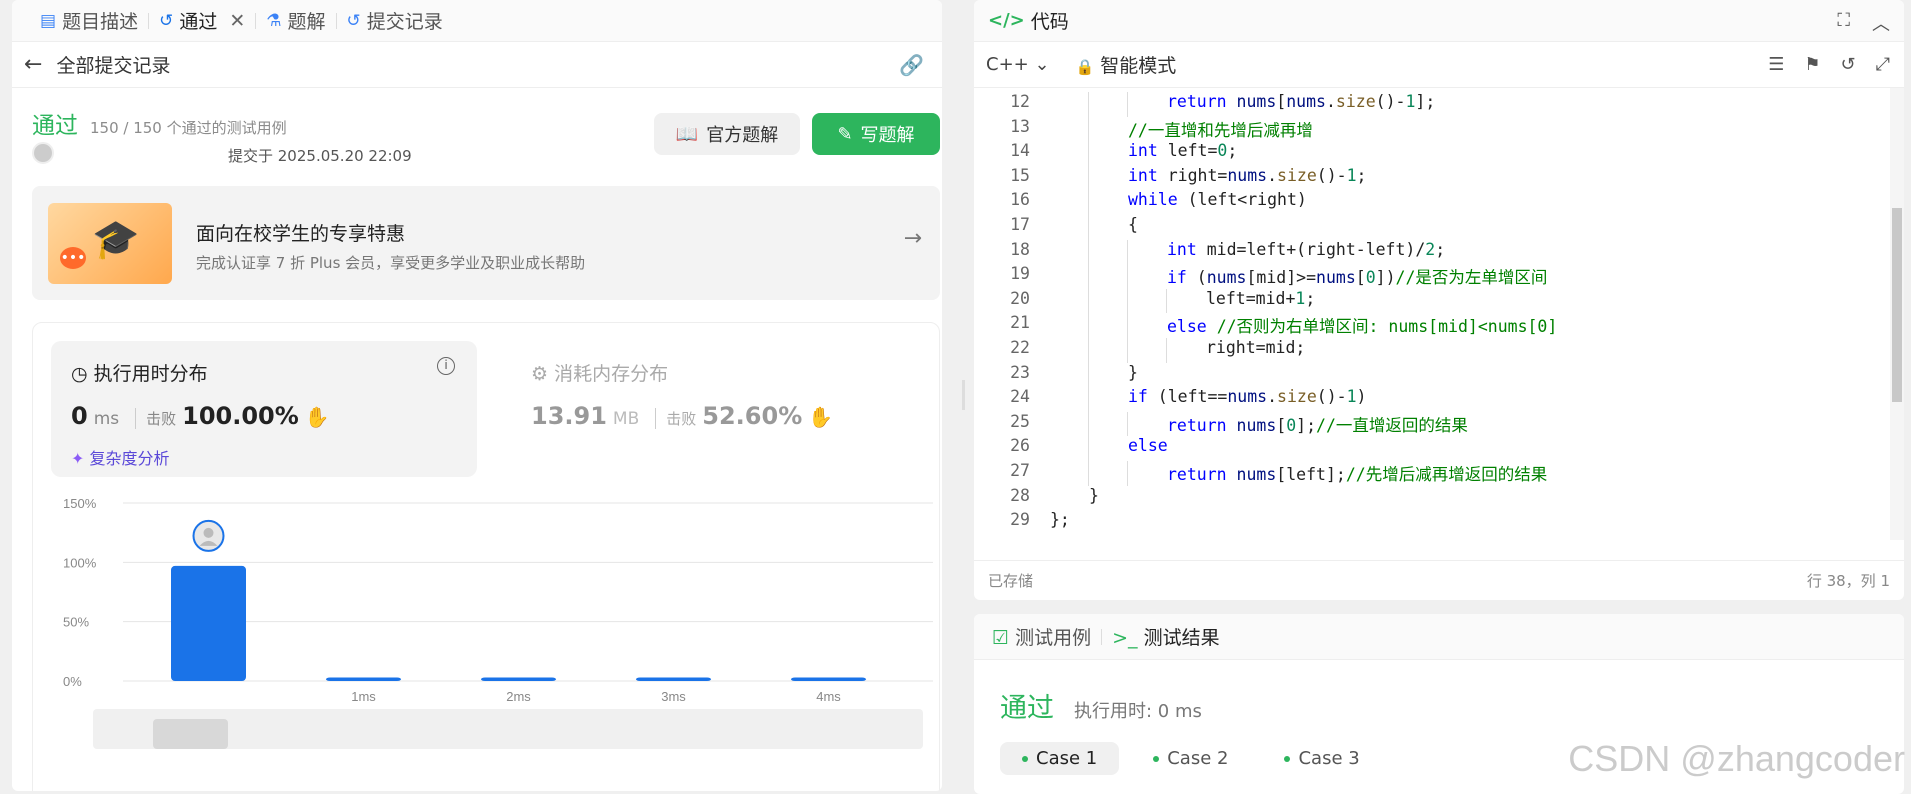  What do you see at coordinates (198, 22) in the screenshot?
I see `tab-label: 通过` at bounding box center [198, 22].